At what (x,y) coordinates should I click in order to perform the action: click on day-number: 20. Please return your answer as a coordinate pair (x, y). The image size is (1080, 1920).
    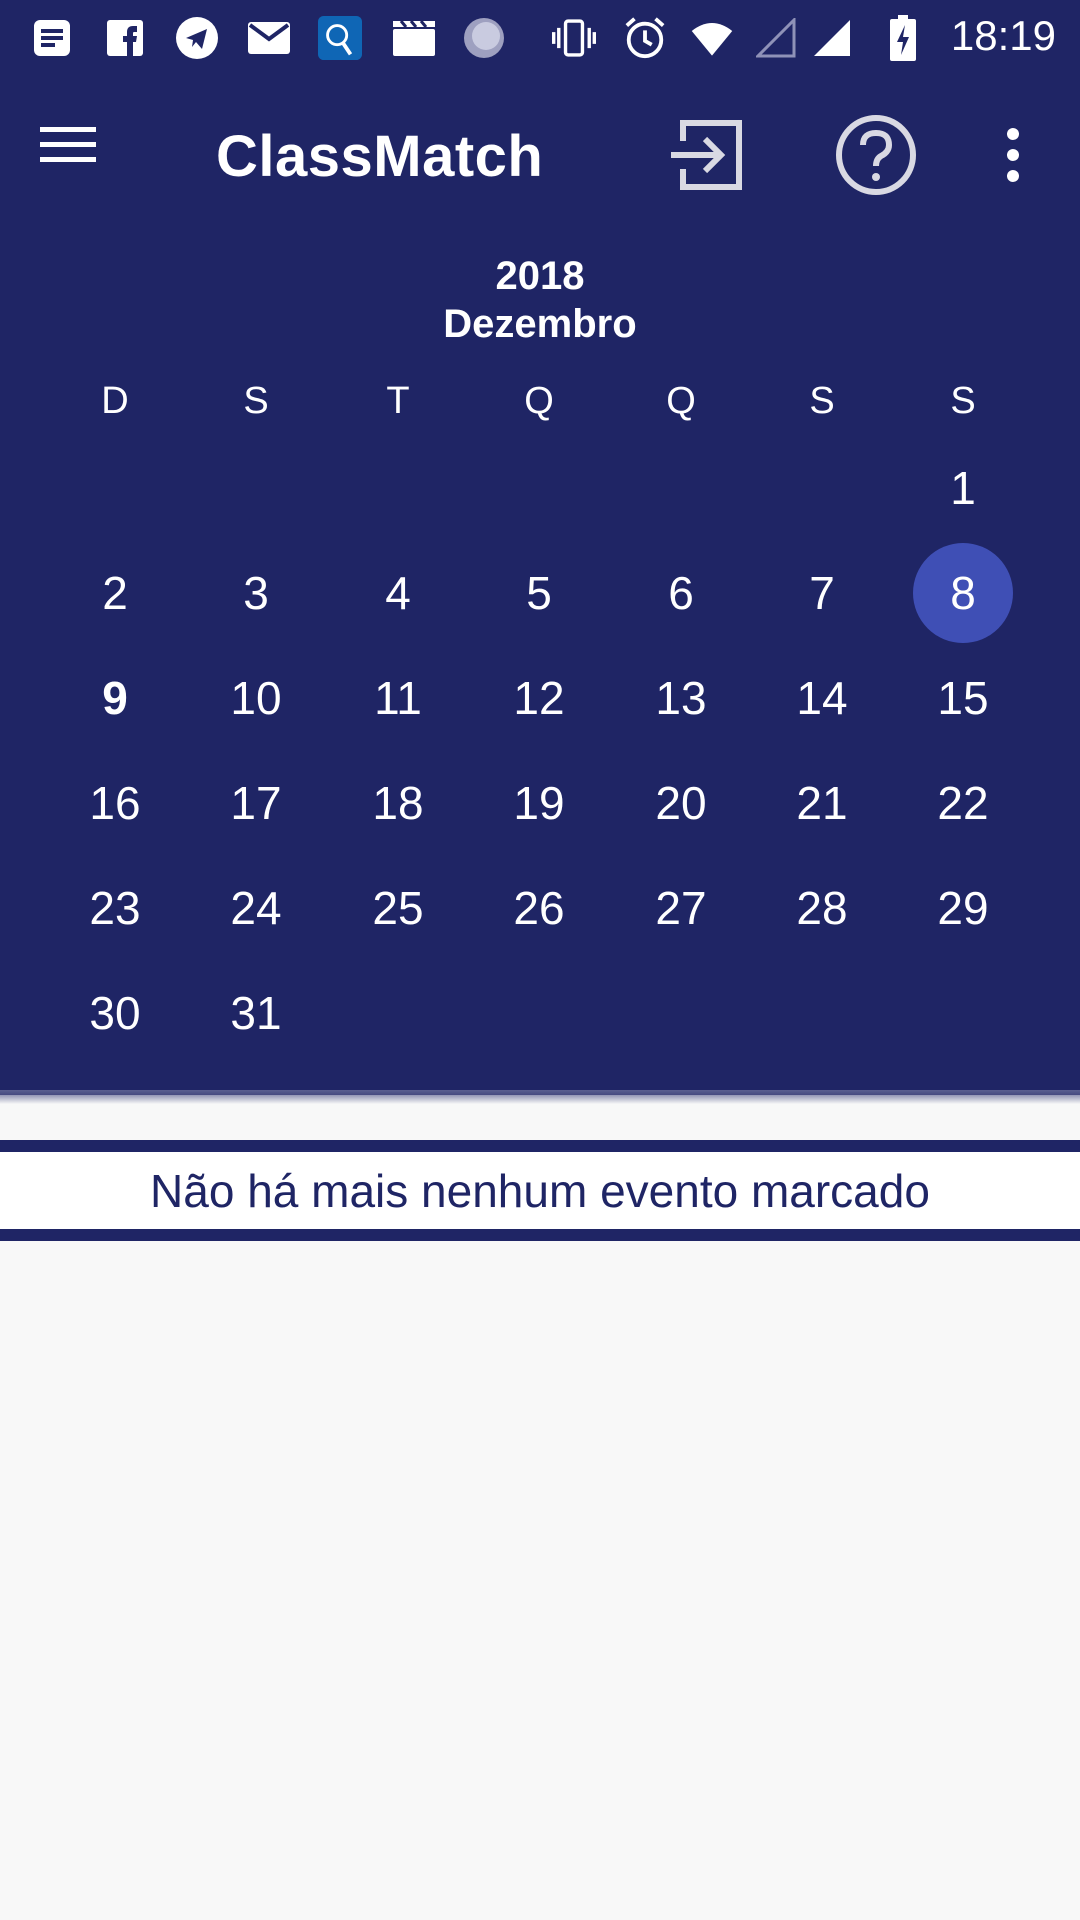
    Looking at the image, I should click on (681, 803).